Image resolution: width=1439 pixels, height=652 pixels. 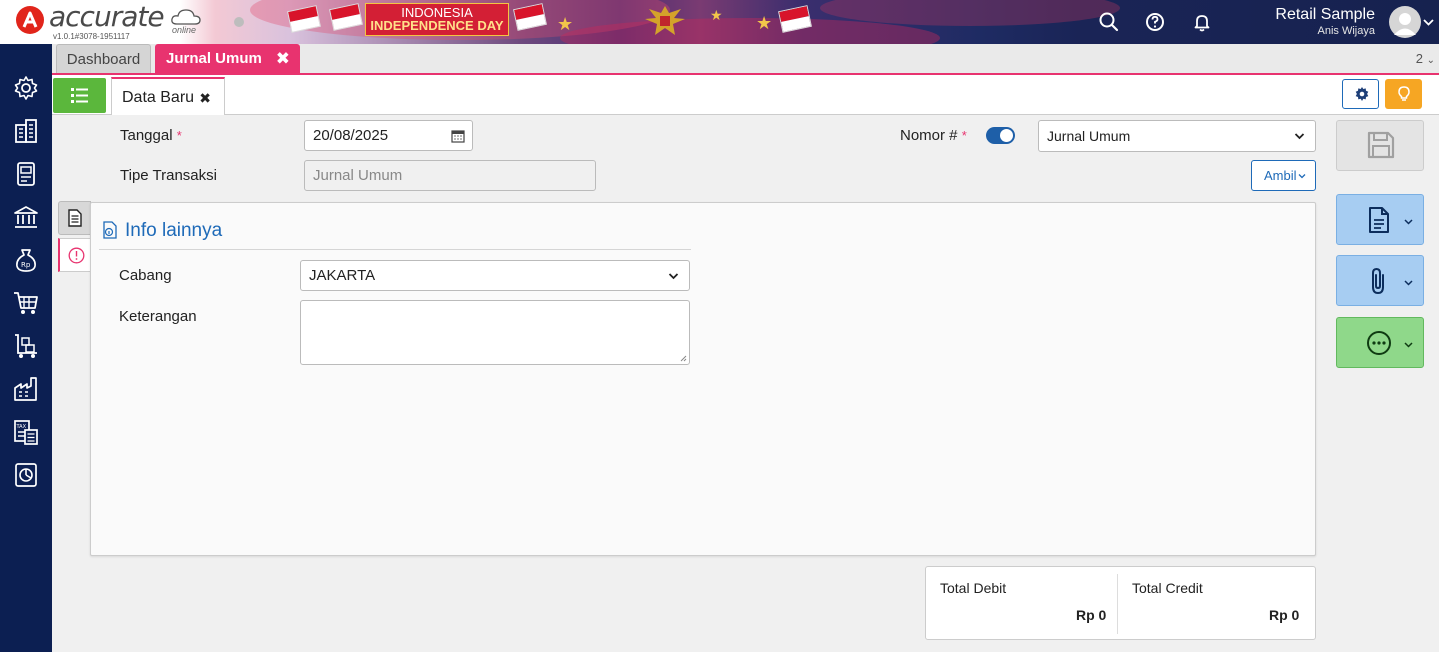 What do you see at coordinates (158, 316) in the screenshot?
I see `keterangan-label: Keterangan` at bounding box center [158, 316].